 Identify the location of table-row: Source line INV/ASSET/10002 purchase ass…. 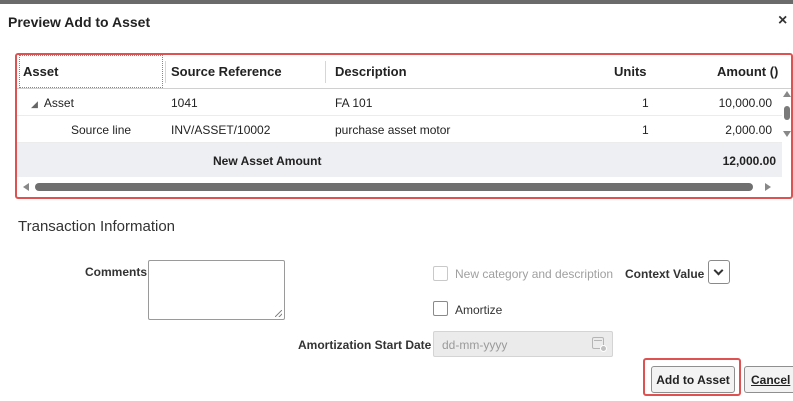
(399, 129).